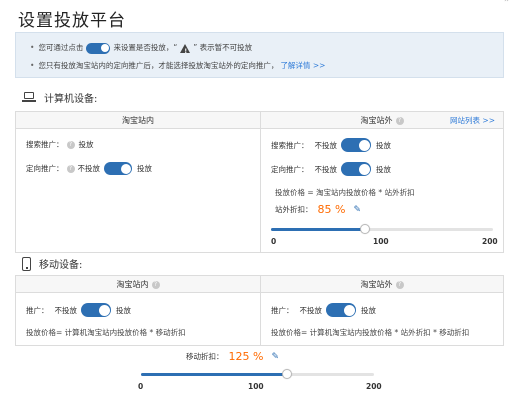  Describe the element at coordinates (472, 120) in the screenshot. I see `site-list-link: 网站列表 >>` at that location.